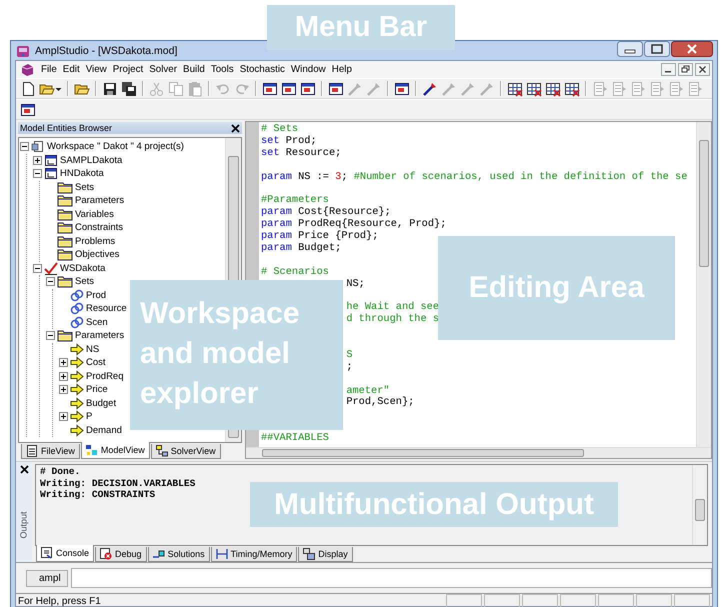  Describe the element at coordinates (393, 307) in the screenshot. I see `code-line: he Wait and see` at that location.